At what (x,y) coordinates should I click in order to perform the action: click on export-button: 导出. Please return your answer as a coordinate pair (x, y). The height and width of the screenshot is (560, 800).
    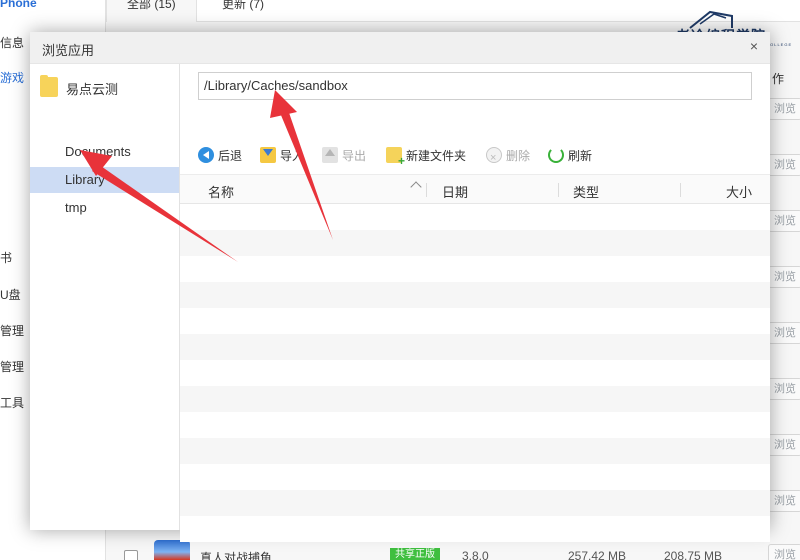
    Looking at the image, I should click on (344, 155).